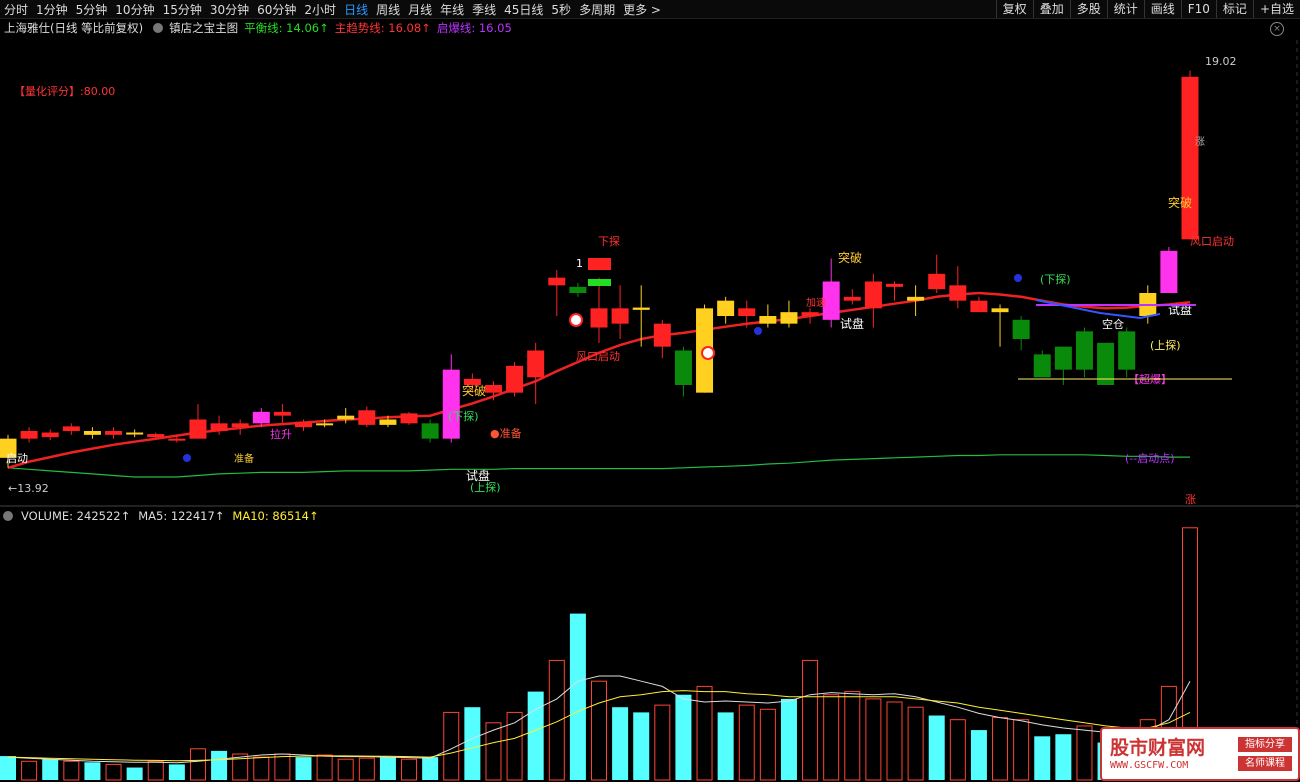 This screenshot has height=782, width=1300. What do you see at coordinates (1234, 9) in the screenshot?
I see `tool-6: 标记` at bounding box center [1234, 9].